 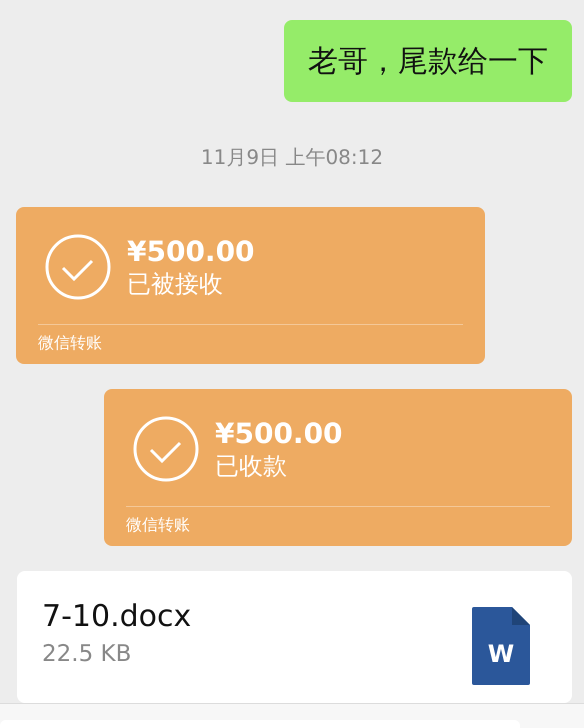 What do you see at coordinates (428, 61) in the screenshot?
I see `message-bubble: 老哥，尾款给一下` at bounding box center [428, 61].